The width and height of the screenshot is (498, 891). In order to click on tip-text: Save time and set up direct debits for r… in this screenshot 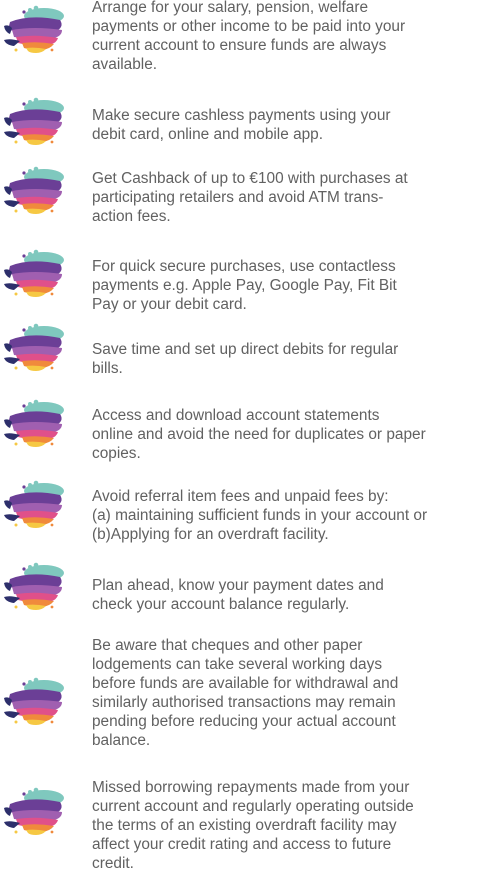, I will do `click(245, 359)`.